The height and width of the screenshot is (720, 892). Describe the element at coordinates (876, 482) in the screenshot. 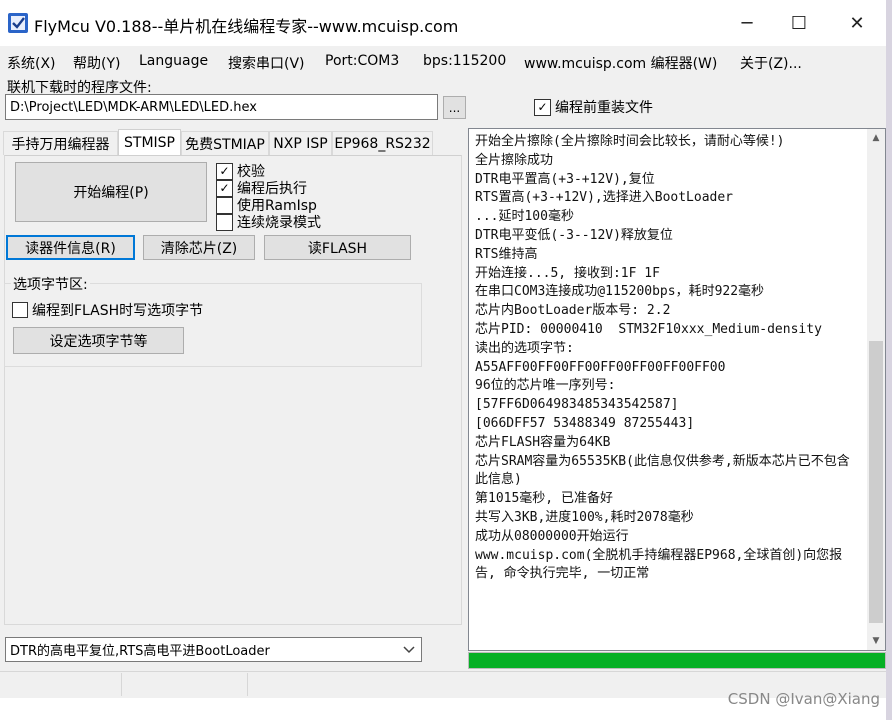

I see `scroll-thumb` at that location.